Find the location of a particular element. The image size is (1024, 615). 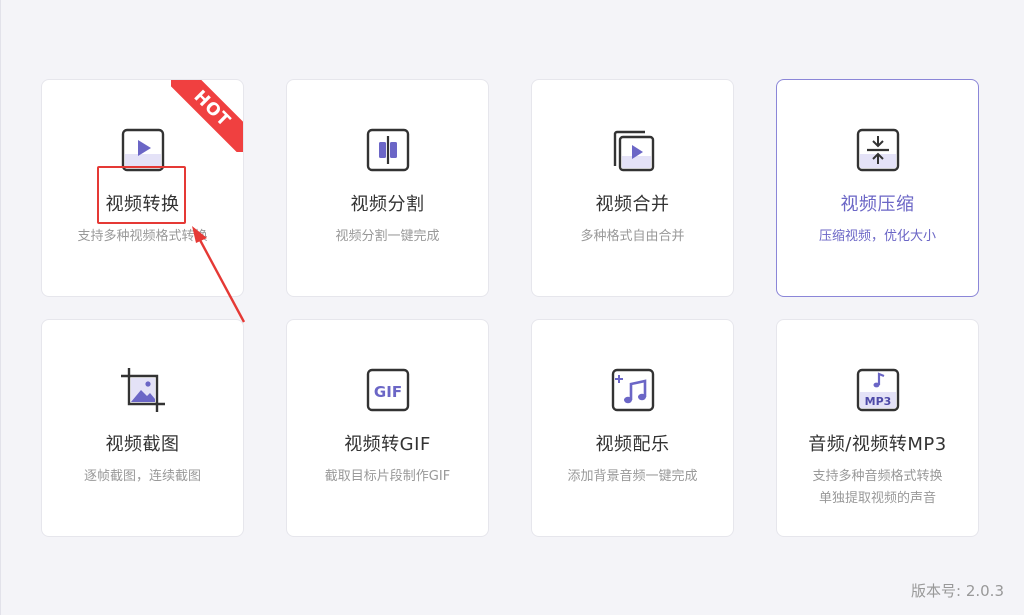

svg-text: GIF is located at coordinates (387, 392).